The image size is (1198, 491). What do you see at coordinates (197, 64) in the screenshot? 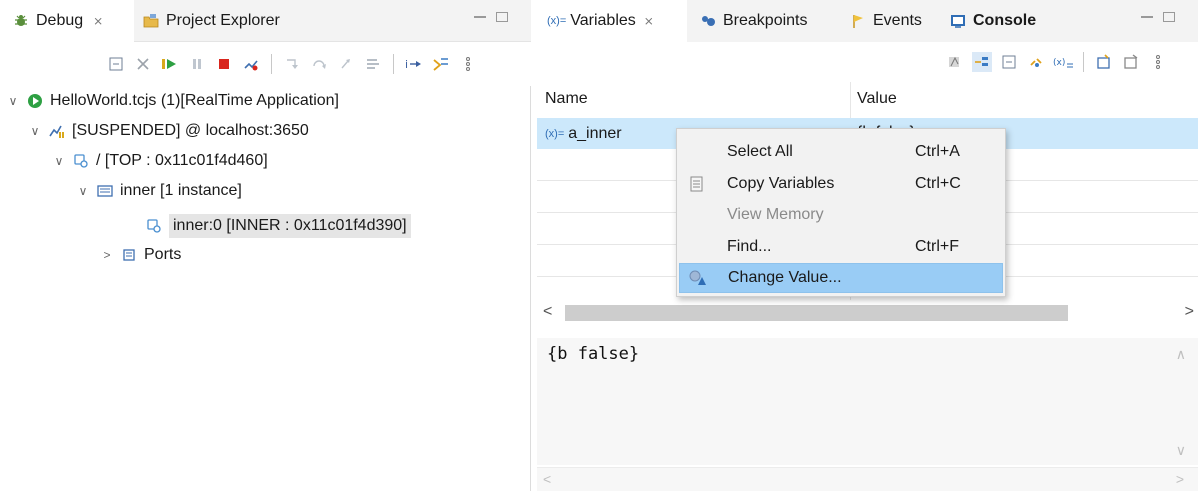
I see `suspend-icon` at bounding box center [197, 64].